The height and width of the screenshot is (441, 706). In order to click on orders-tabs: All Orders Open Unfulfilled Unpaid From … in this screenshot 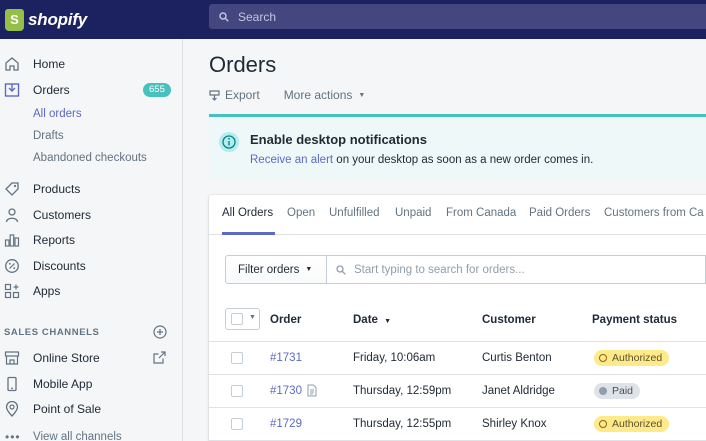, I will do `click(457, 215)`.